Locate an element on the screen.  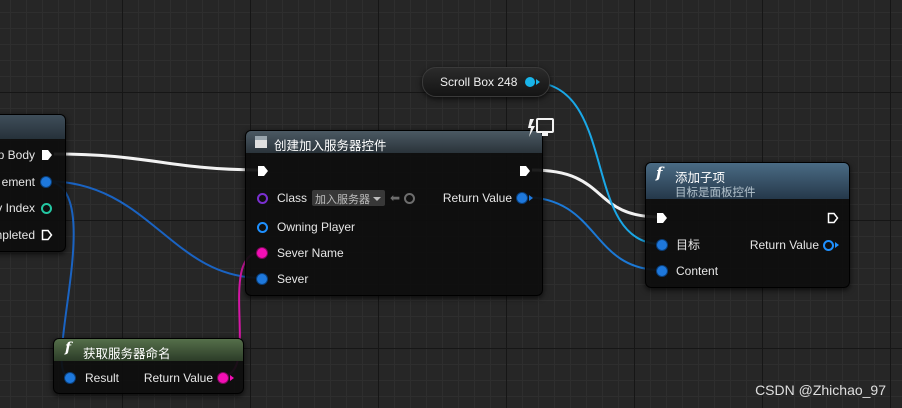
add-child-exec-out is located at coordinates (833, 218).